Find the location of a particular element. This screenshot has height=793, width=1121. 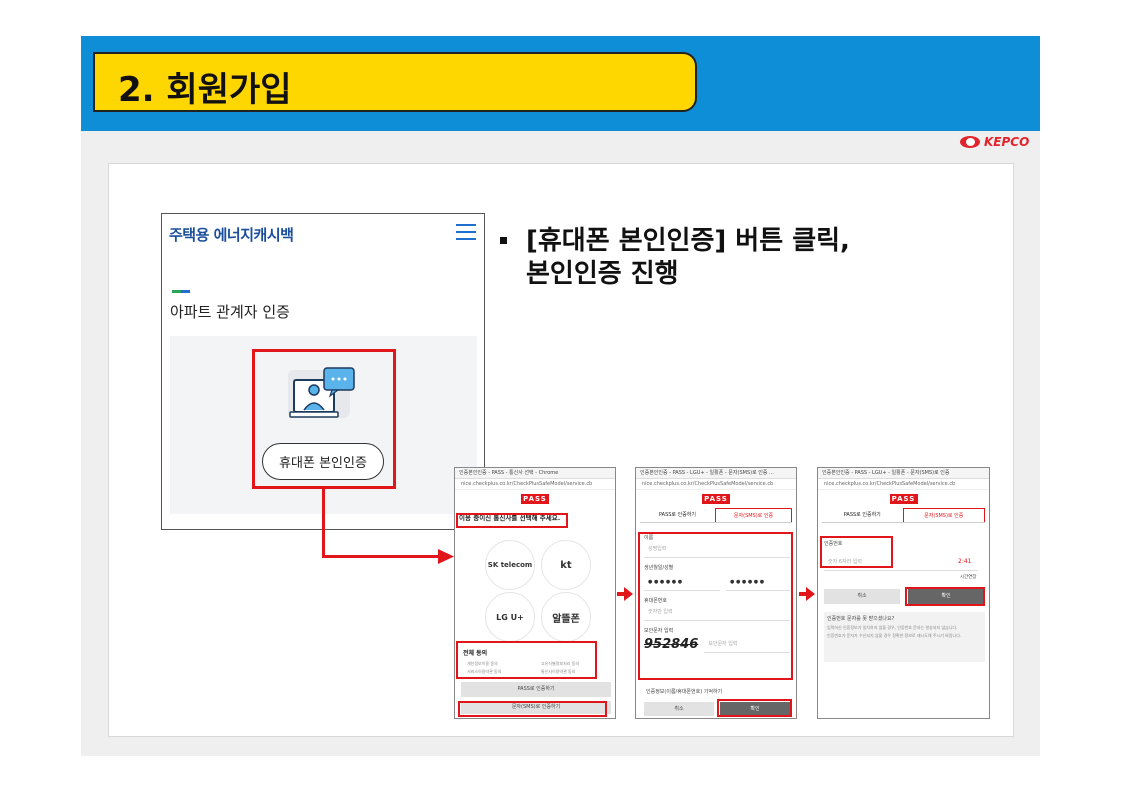

highlight-box-agree is located at coordinates (526, 660).